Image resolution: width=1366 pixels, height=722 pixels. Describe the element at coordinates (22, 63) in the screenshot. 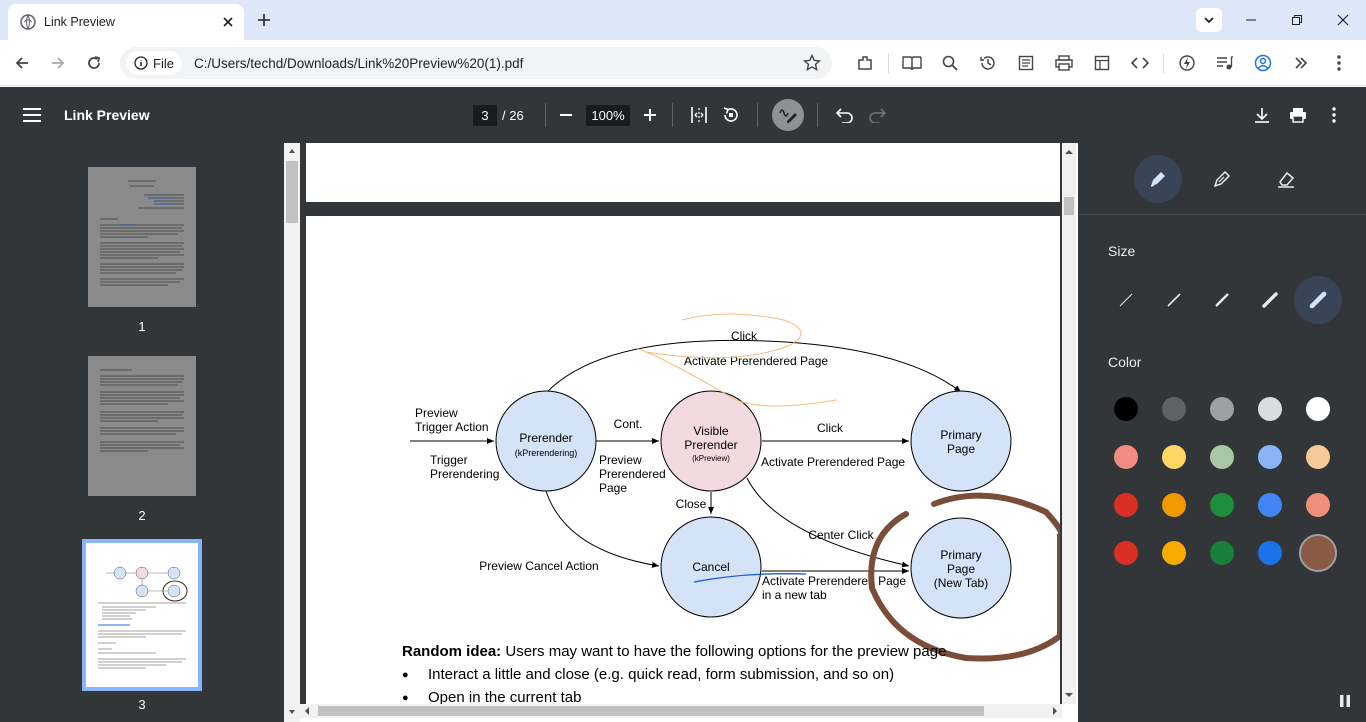

I see `back-arrow-icon` at that location.